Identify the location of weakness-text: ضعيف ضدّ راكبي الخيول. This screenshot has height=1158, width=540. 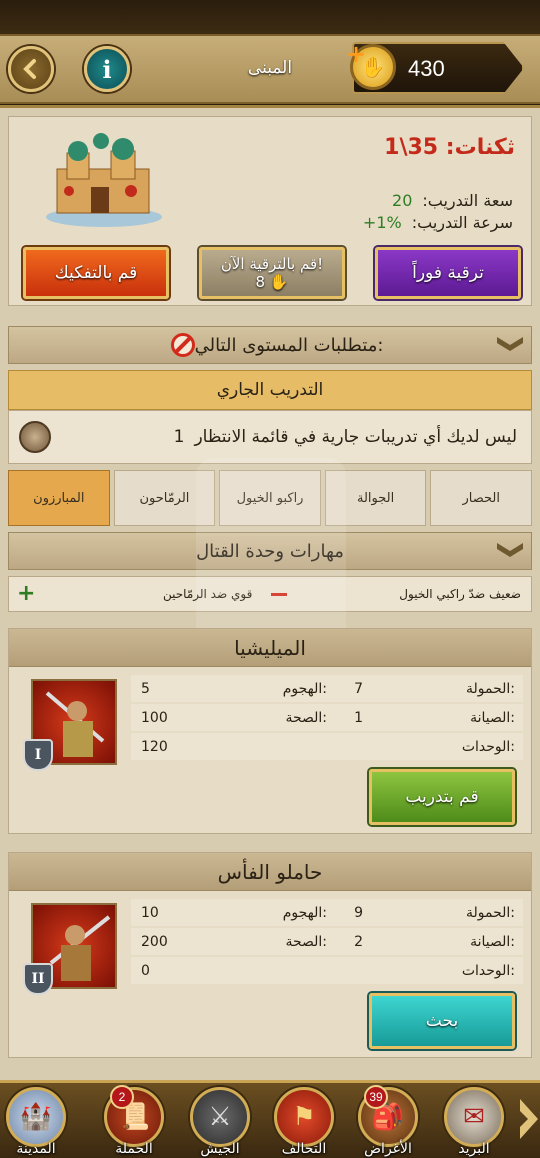
(460, 594).